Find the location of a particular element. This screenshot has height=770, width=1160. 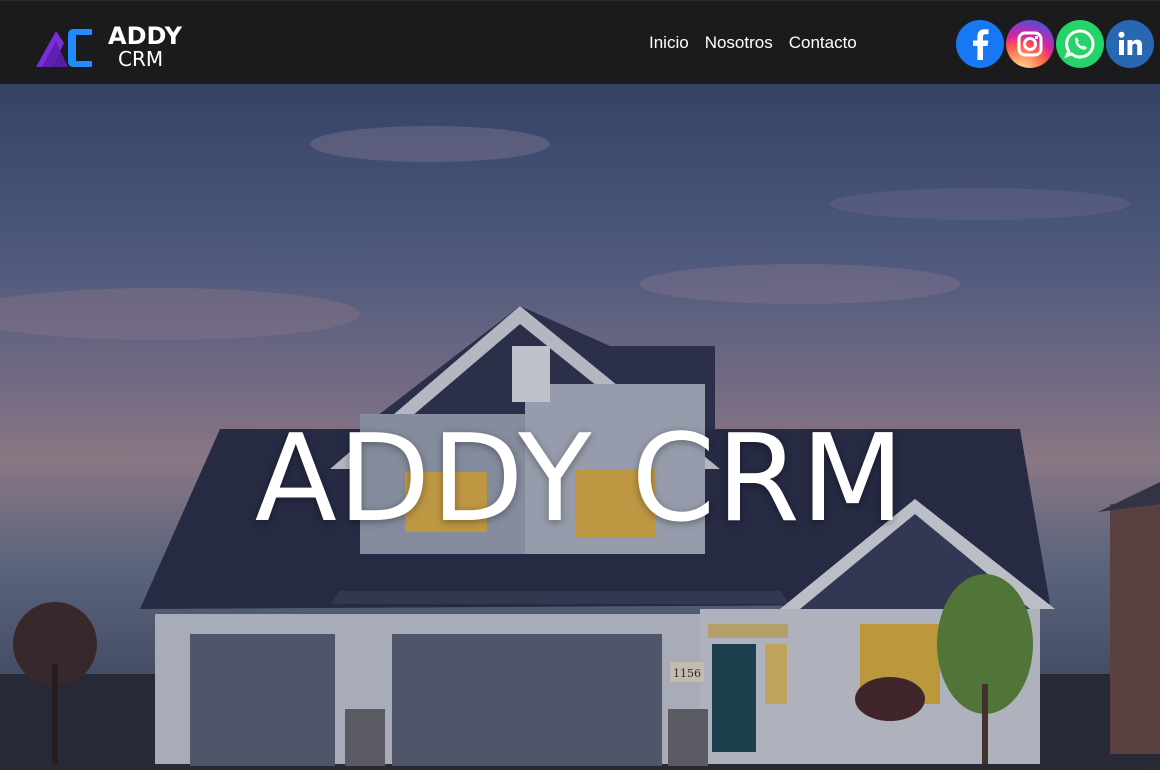

nav-links: Inicio Nosotros Contacto is located at coordinates (753, 43).